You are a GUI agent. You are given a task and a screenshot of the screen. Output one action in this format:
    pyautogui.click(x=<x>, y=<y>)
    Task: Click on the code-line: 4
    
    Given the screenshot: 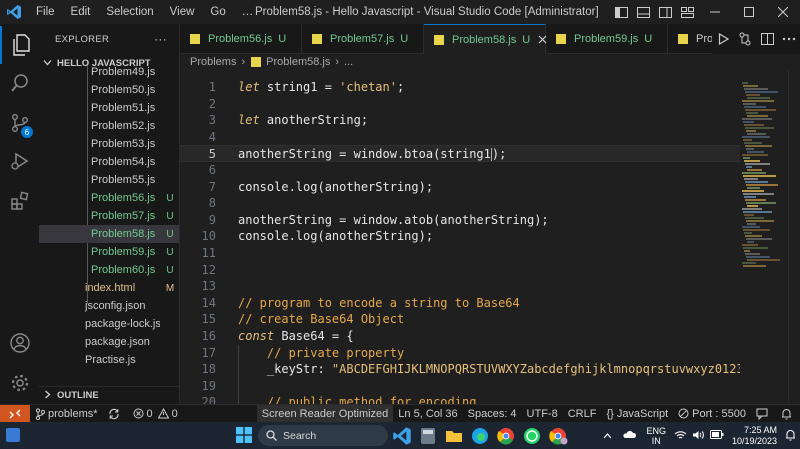 What is the action you would take?
    pyautogui.click(x=460, y=137)
    